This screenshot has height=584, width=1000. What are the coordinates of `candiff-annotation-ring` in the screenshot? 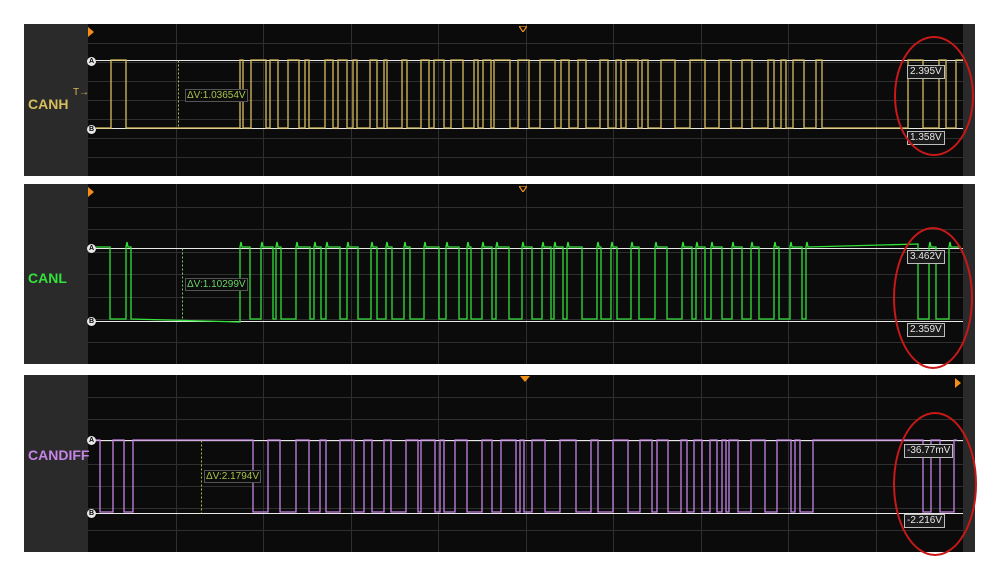 It's located at (935, 484).